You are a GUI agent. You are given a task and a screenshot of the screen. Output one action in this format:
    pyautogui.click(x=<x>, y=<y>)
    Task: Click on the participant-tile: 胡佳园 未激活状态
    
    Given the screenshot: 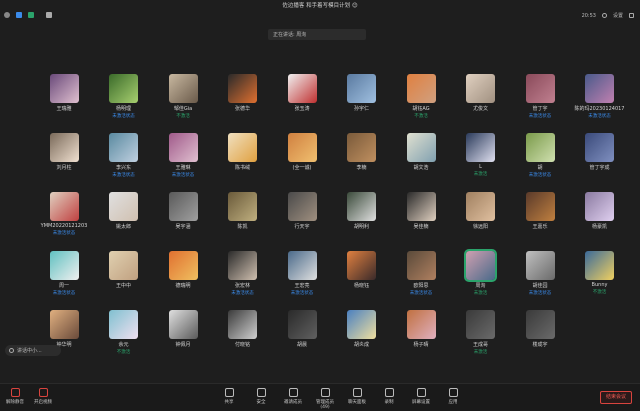 What is the action you would take?
    pyautogui.click(x=540, y=273)
    